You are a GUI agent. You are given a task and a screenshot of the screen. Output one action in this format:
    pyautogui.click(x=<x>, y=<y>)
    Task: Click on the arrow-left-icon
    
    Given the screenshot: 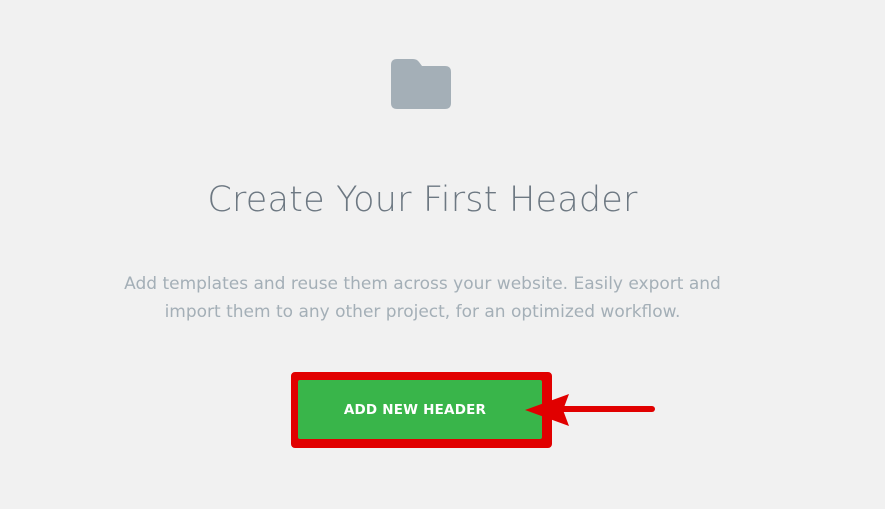 What is the action you would take?
    pyautogui.click(x=590, y=410)
    